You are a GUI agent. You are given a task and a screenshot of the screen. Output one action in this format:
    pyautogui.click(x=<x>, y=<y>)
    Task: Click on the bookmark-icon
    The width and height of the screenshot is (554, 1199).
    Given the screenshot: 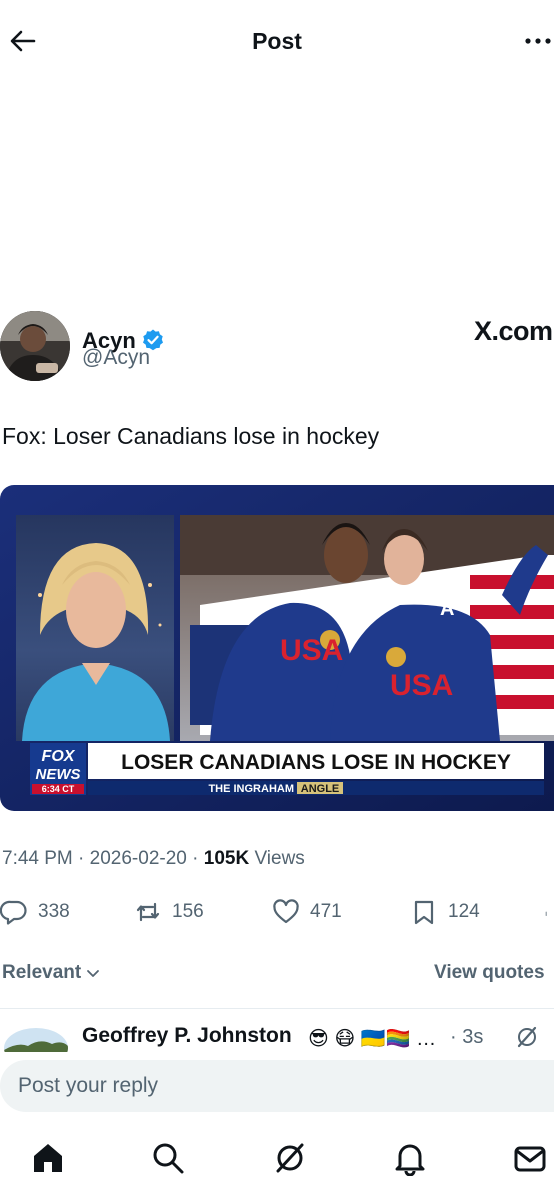 What is the action you would take?
    pyautogui.click(x=424, y=912)
    